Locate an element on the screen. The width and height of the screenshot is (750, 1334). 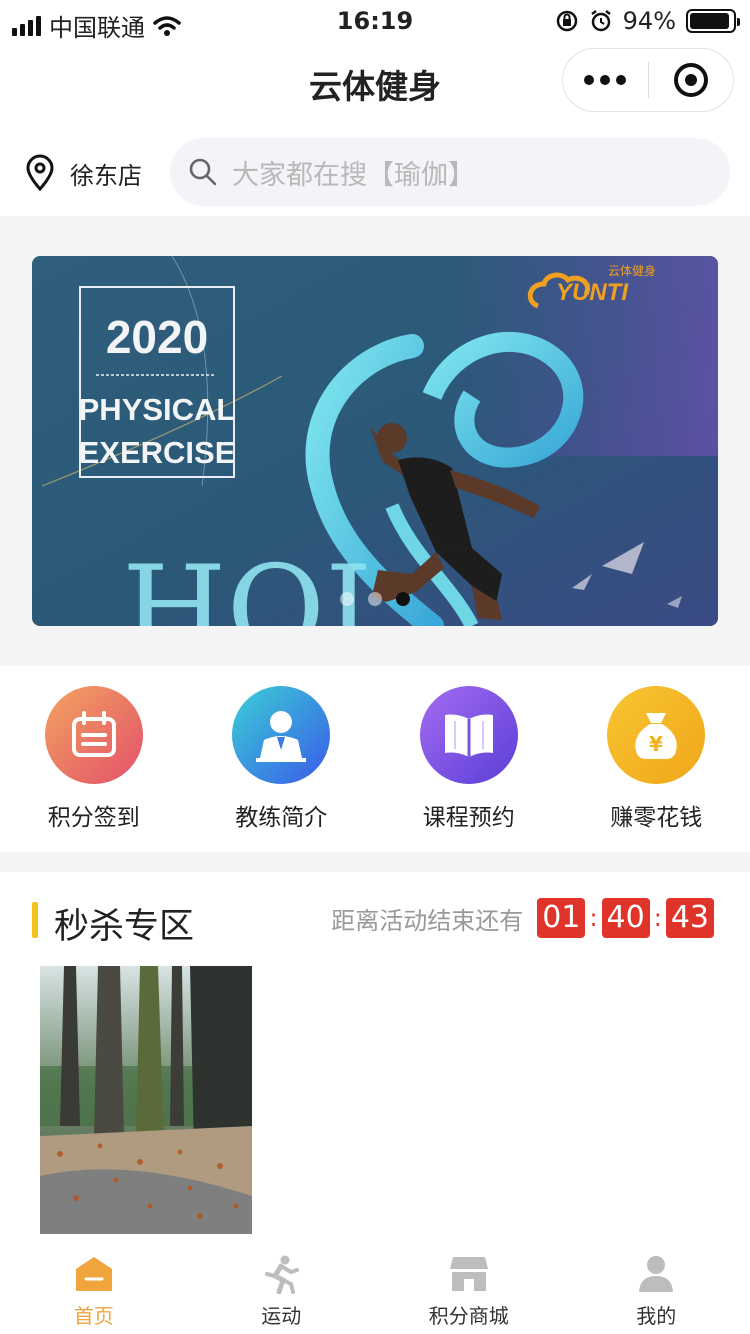
section-accent-bar is located at coordinates (35, 920).